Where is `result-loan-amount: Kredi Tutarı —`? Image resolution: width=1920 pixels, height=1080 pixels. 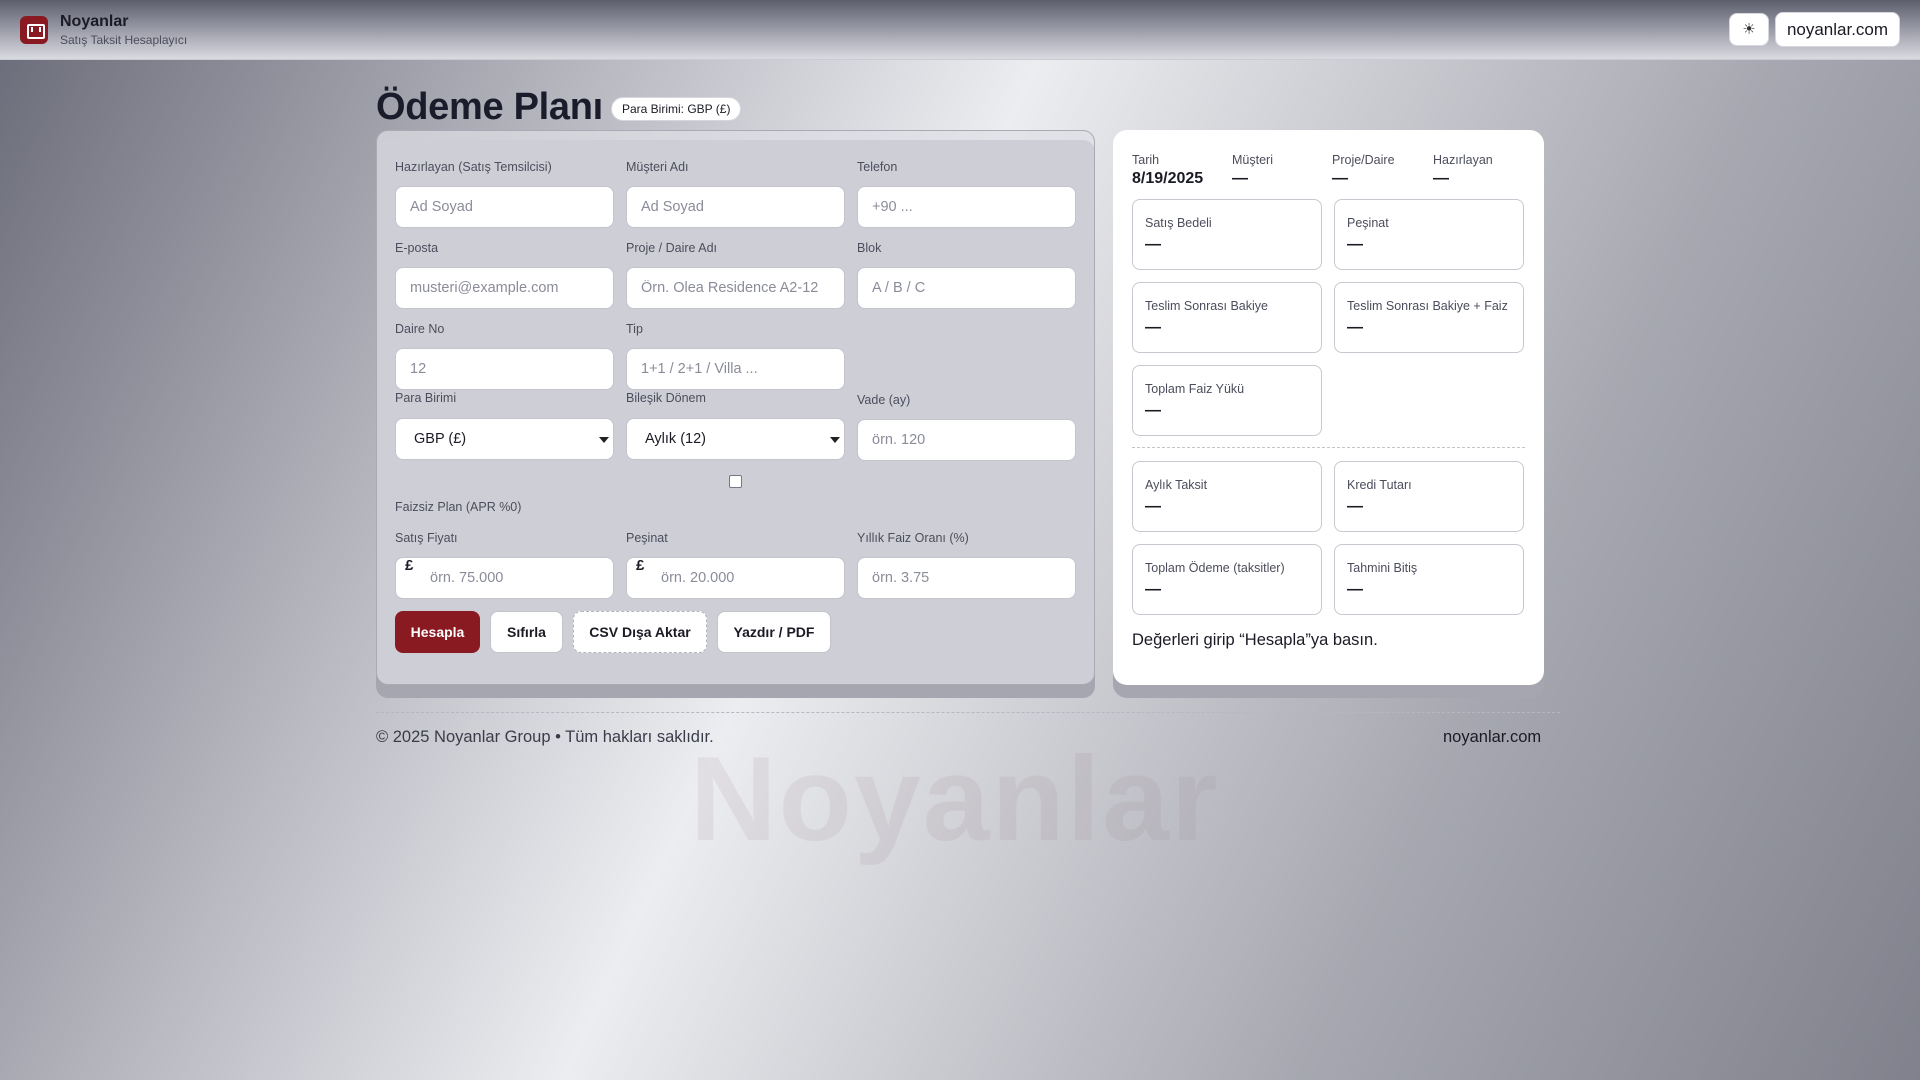
result-loan-amount: Kredi Tutarı — is located at coordinates (1429, 496).